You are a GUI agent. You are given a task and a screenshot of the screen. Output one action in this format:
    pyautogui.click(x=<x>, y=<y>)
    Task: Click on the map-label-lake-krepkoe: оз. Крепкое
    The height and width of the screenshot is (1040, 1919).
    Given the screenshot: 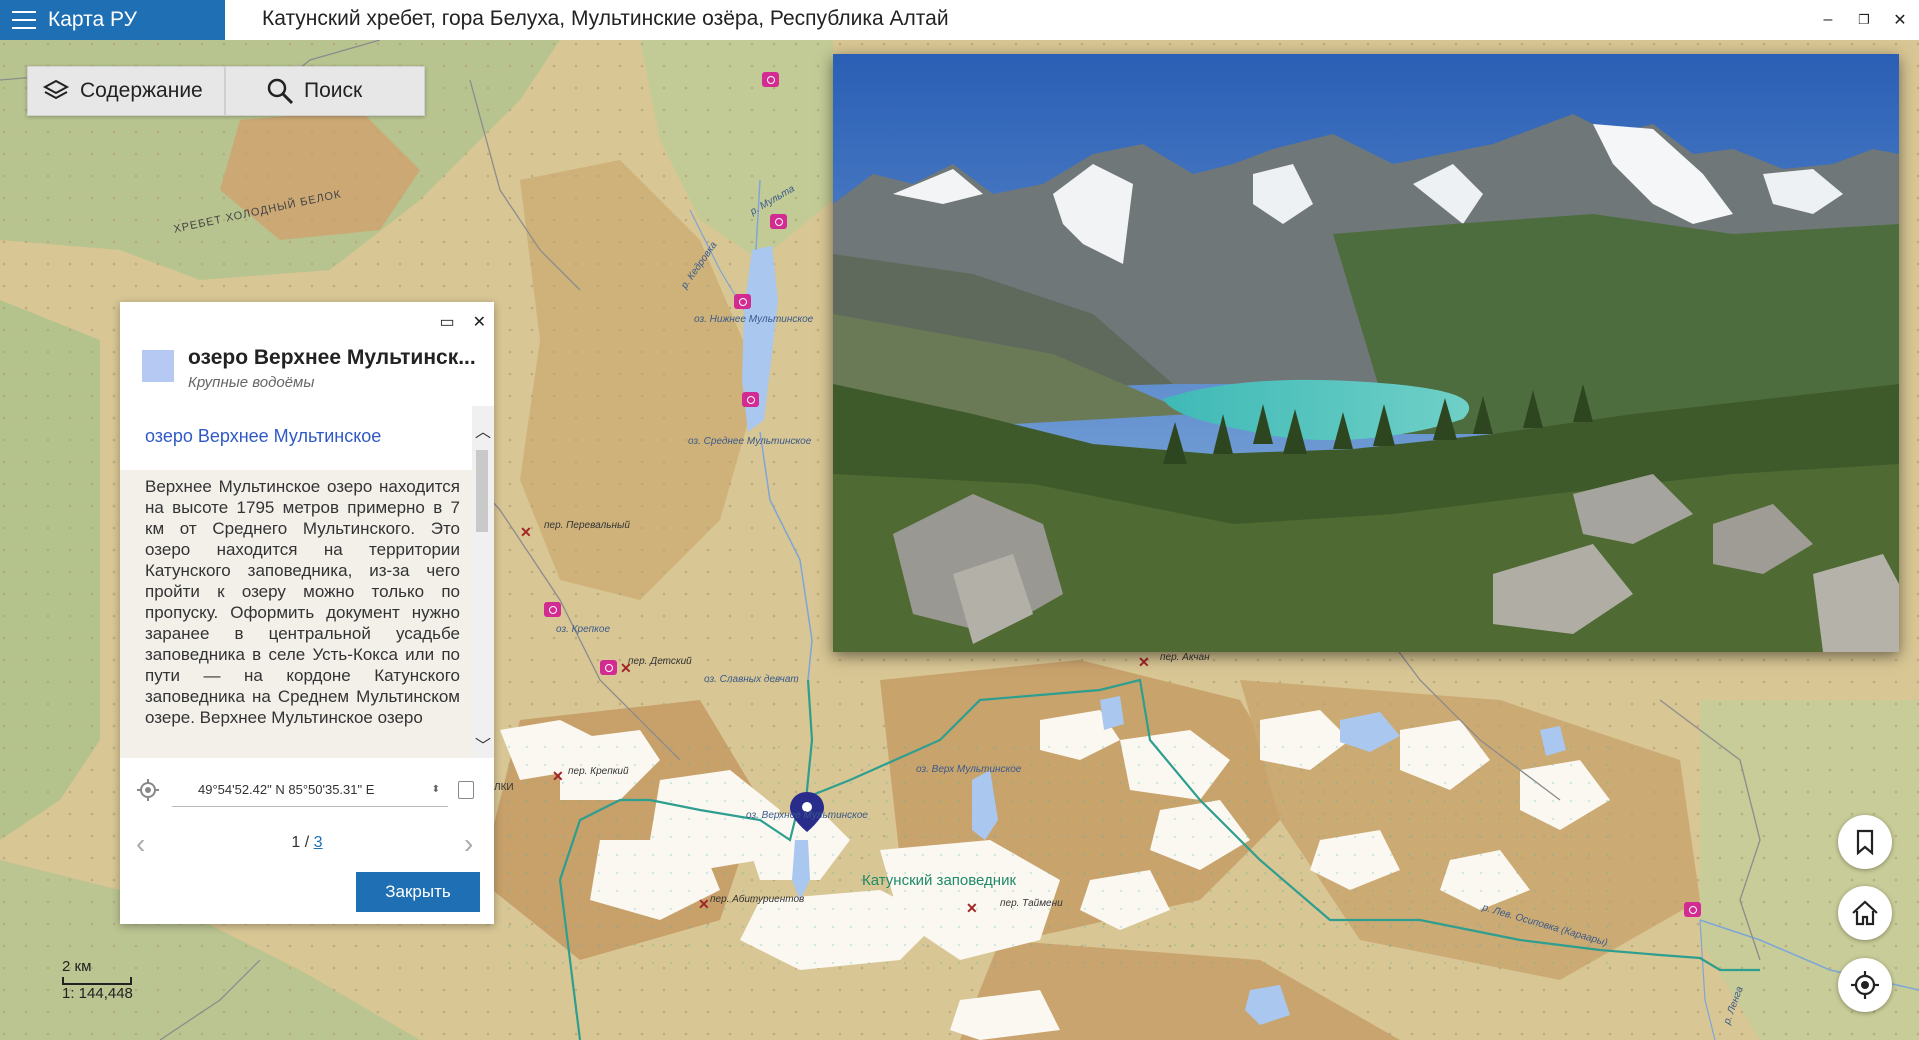 What is the action you would take?
    pyautogui.click(x=583, y=629)
    